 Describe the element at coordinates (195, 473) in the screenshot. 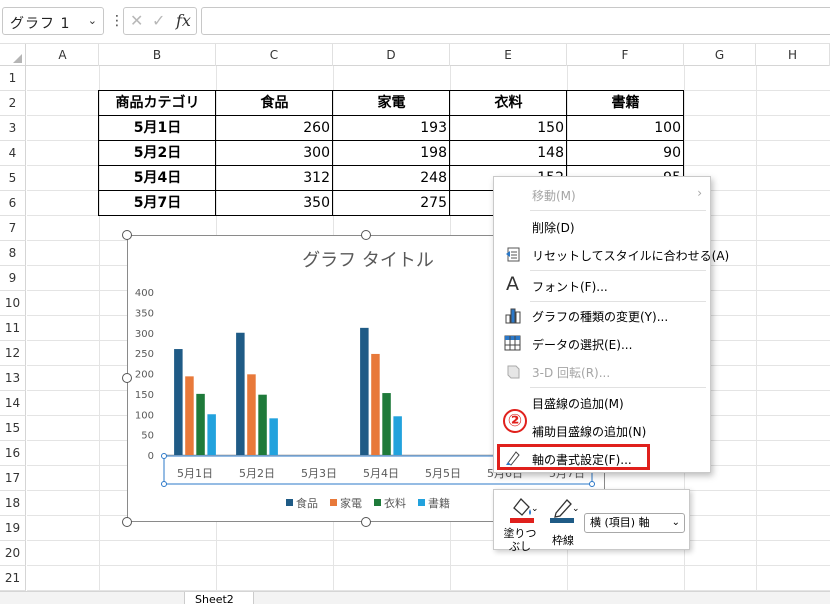

I see `x-tick-label: 5月1日` at that location.